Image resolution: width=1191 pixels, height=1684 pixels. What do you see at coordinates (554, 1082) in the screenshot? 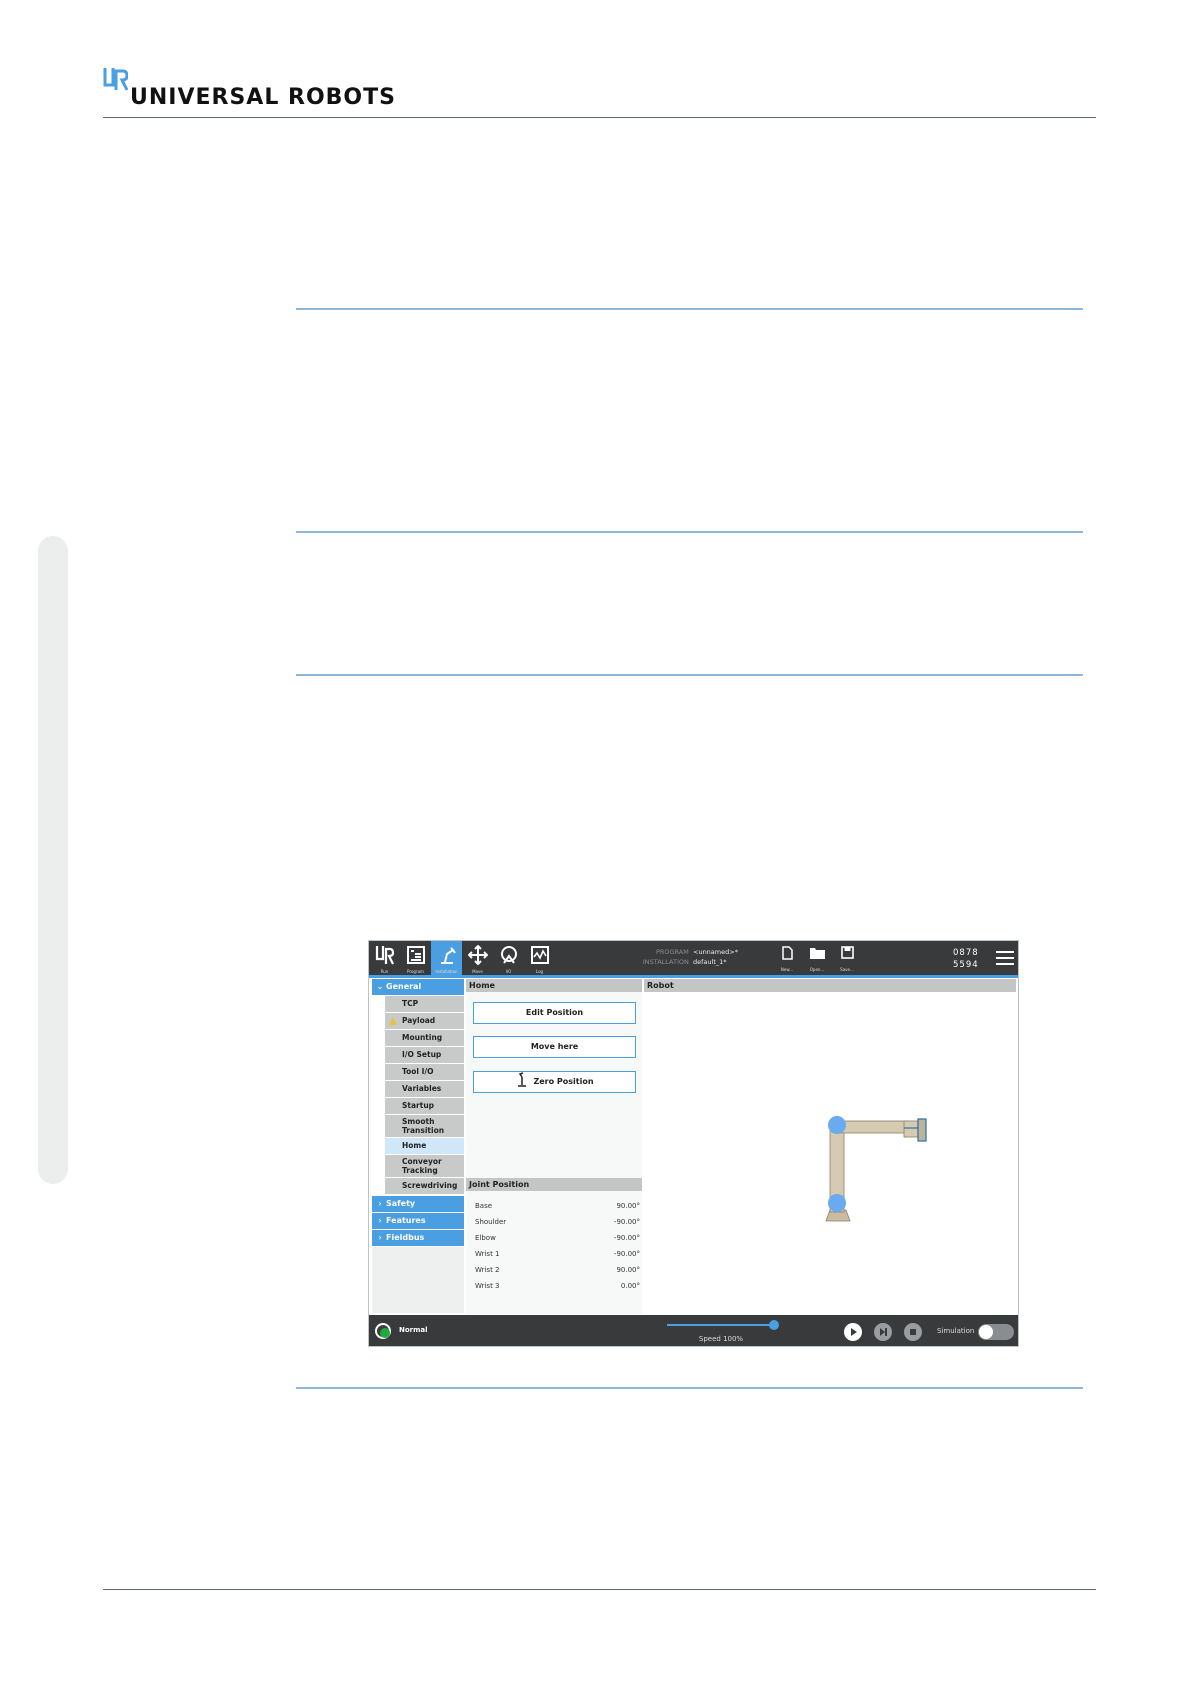
I see `zero-position-button: Zero Position` at bounding box center [554, 1082].